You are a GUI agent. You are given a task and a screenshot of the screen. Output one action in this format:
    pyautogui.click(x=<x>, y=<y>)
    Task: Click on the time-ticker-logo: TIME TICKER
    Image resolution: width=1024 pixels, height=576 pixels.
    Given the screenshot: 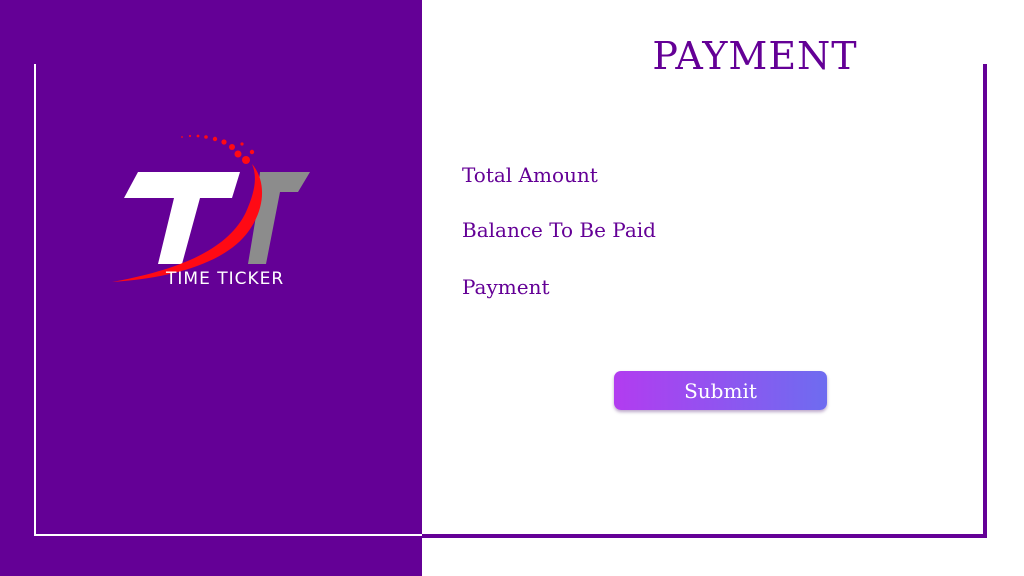 What is the action you would take?
    pyautogui.click(x=219, y=210)
    